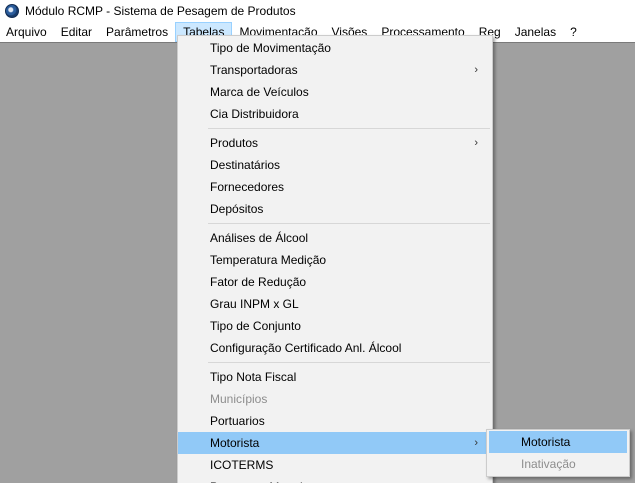 This screenshot has height=483, width=635. Describe the element at coordinates (335, 465) in the screenshot. I see `menu-item-icoterms: ICOTERMS` at that location.